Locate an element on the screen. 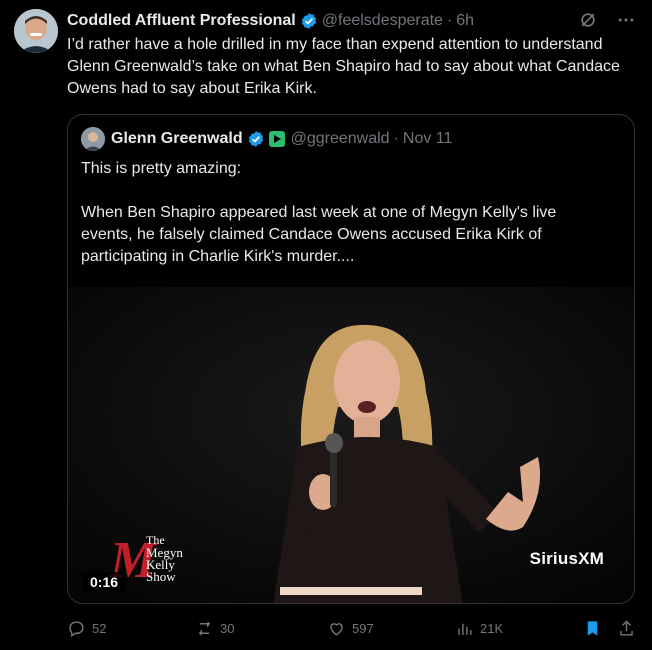 Image resolution: width=652 pixels, height=650 pixels. quoted-tweet-date: Nov 11 is located at coordinates (428, 139).